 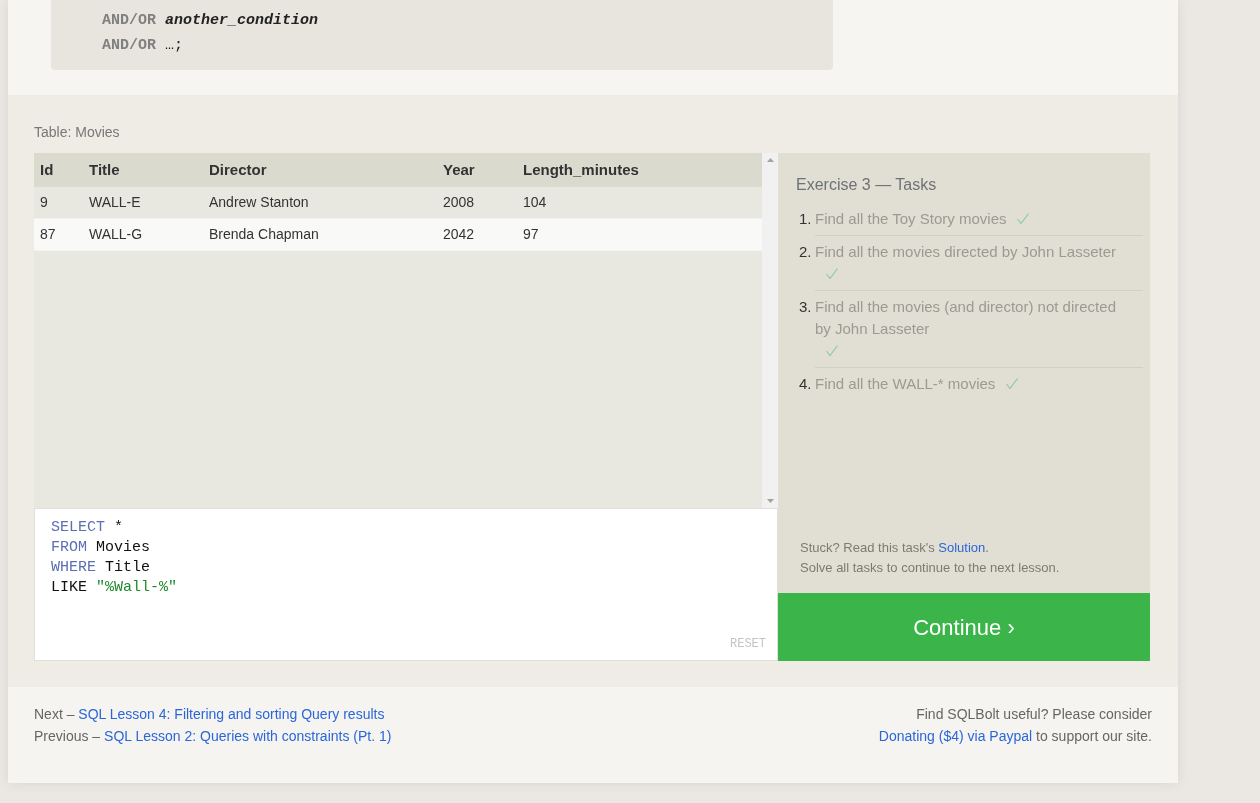 What do you see at coordinates (101, 548) in the screenshot?
I see `code-line: FROM Movies` at bounding box center [101, 548].